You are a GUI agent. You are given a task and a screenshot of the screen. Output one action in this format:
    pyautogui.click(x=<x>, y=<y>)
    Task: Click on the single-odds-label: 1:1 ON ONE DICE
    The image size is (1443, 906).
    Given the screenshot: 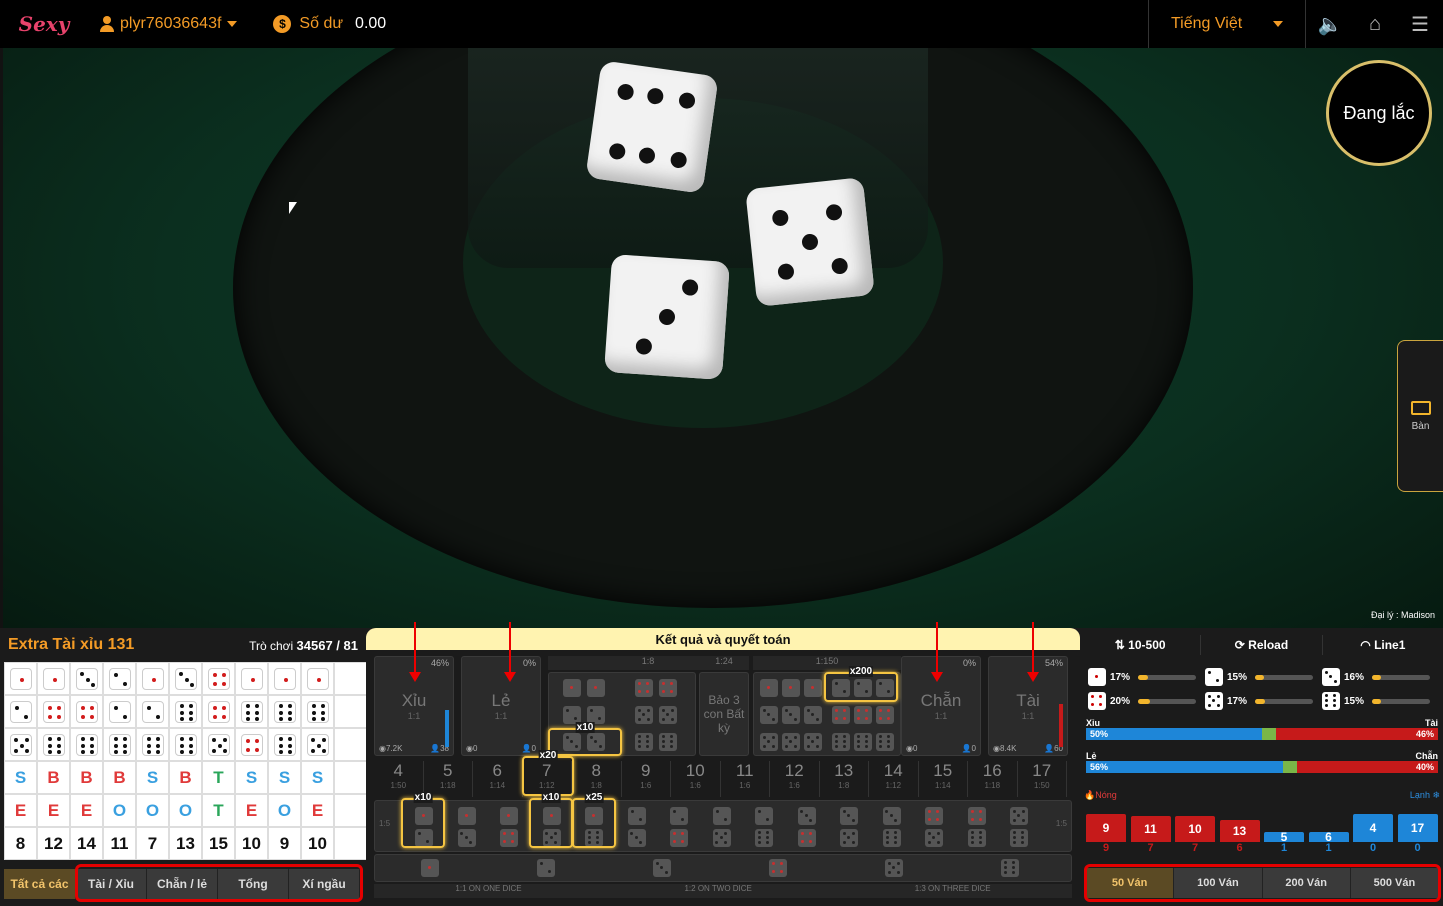 What is the action you would take?
    pyautogui.click(x=488, y=888)
    